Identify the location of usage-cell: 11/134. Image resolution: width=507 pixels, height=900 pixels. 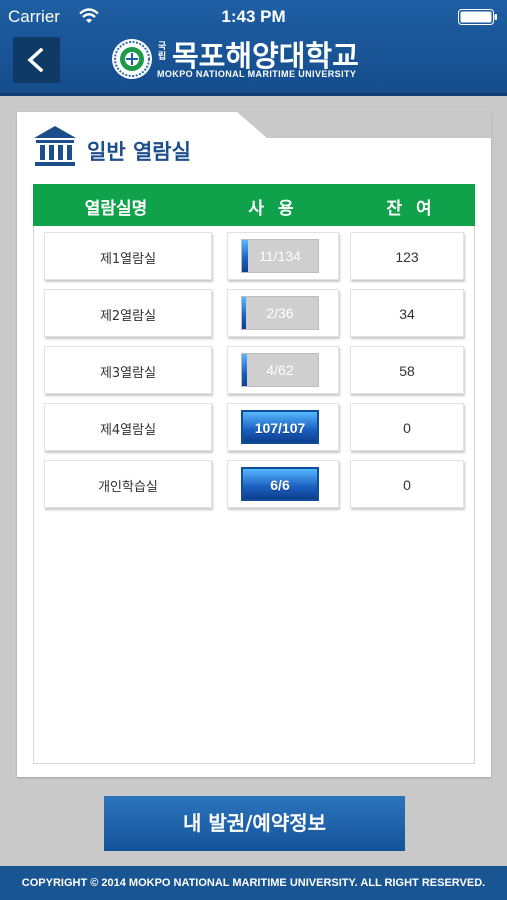
(283, 256).